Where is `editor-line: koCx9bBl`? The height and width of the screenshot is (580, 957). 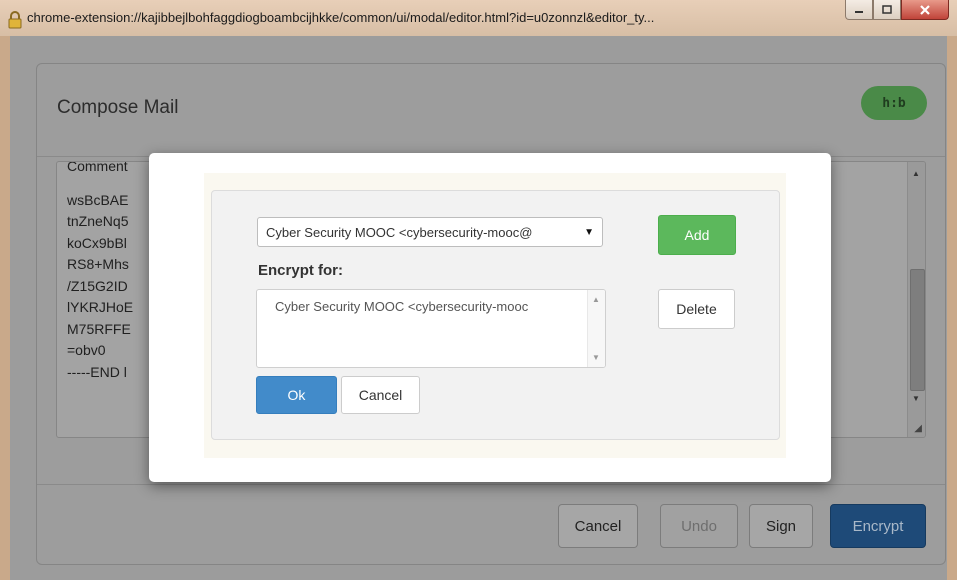
editor-line: koCx9bBl is located at coordinates (97, 242).